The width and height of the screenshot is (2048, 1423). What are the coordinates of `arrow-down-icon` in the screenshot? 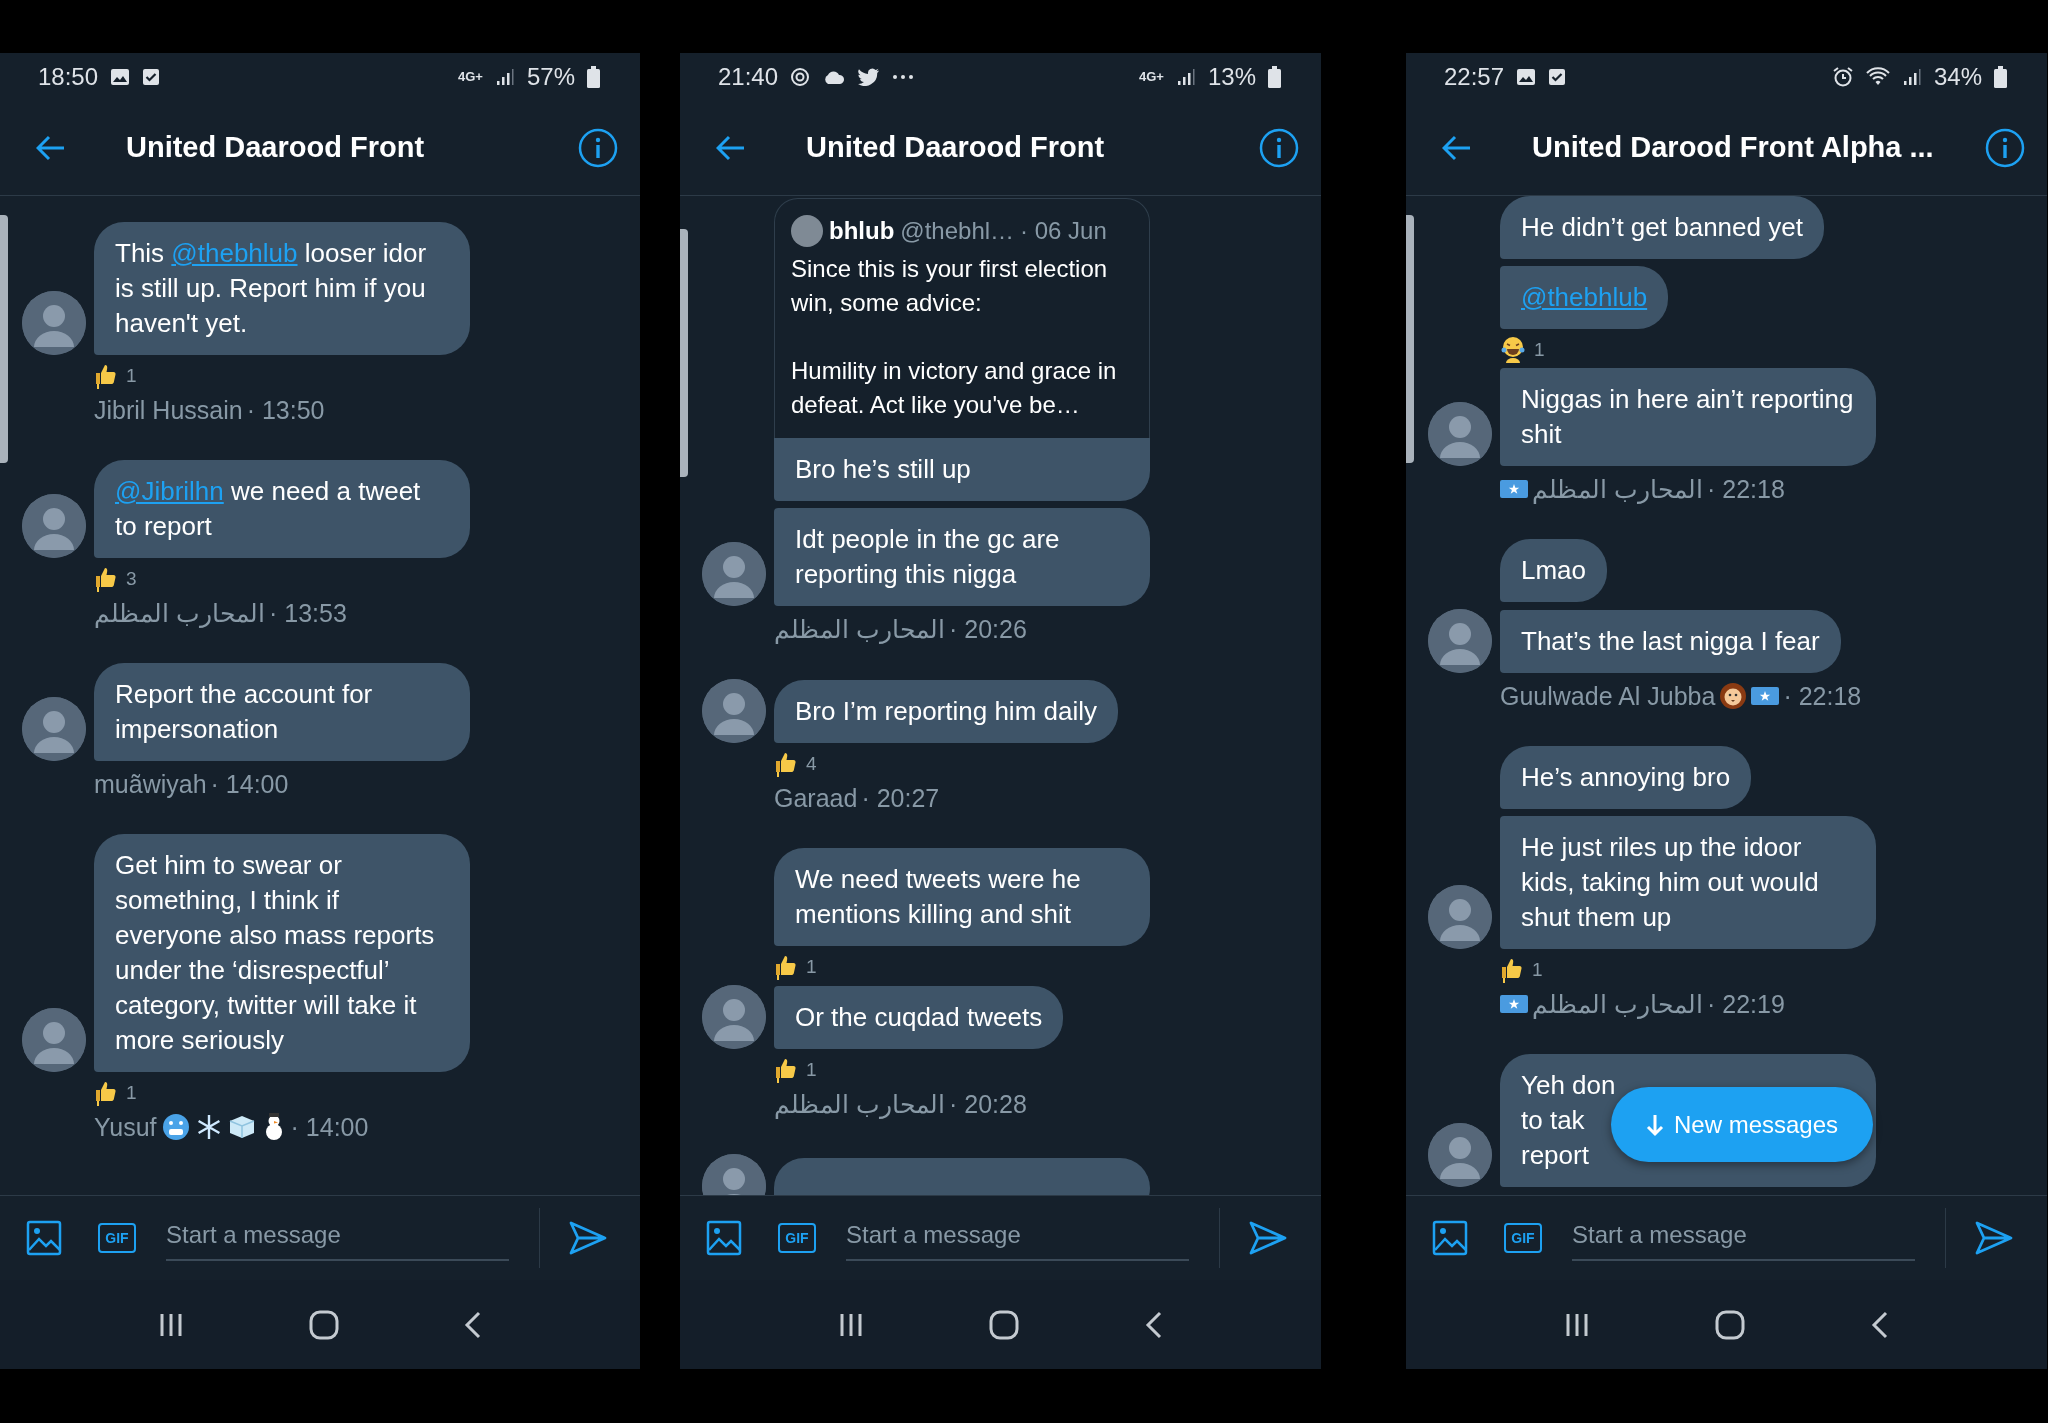 It's located at (1654, 1124).